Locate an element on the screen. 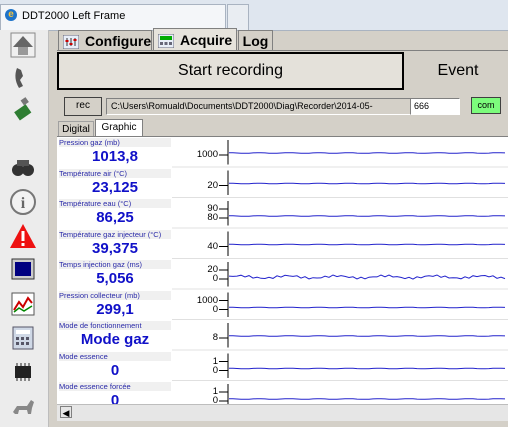 The height and width of the screenshot is (427, 508). tab-log-label: Log is located at coordinates (255, 41).